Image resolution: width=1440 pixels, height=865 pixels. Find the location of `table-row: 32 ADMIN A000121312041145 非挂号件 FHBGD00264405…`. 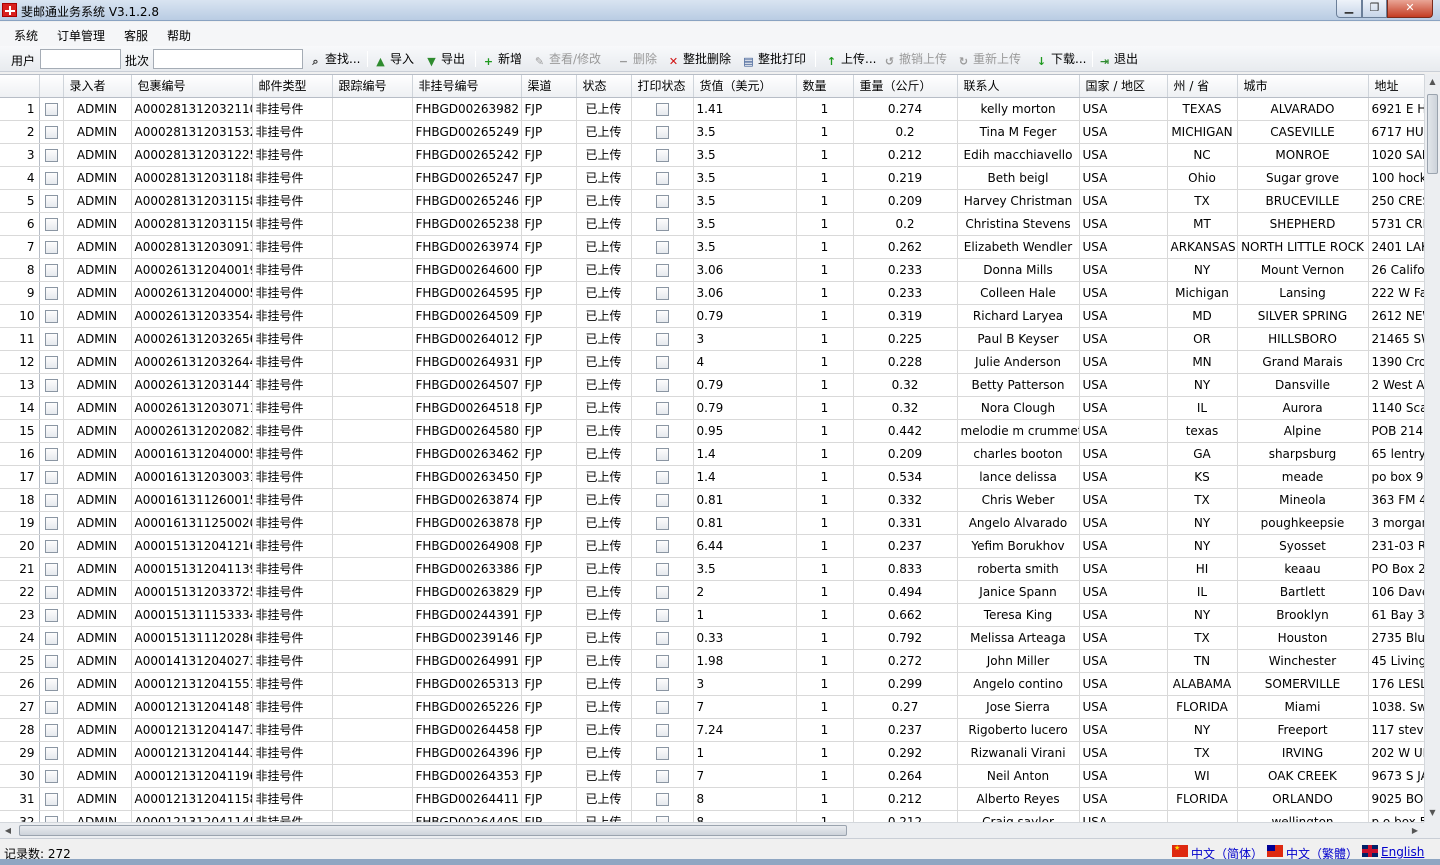

table-row: 32 ADMIN A000121312041145 非挂号件 FHBGD00264405… is located at coordinates (712, 816).